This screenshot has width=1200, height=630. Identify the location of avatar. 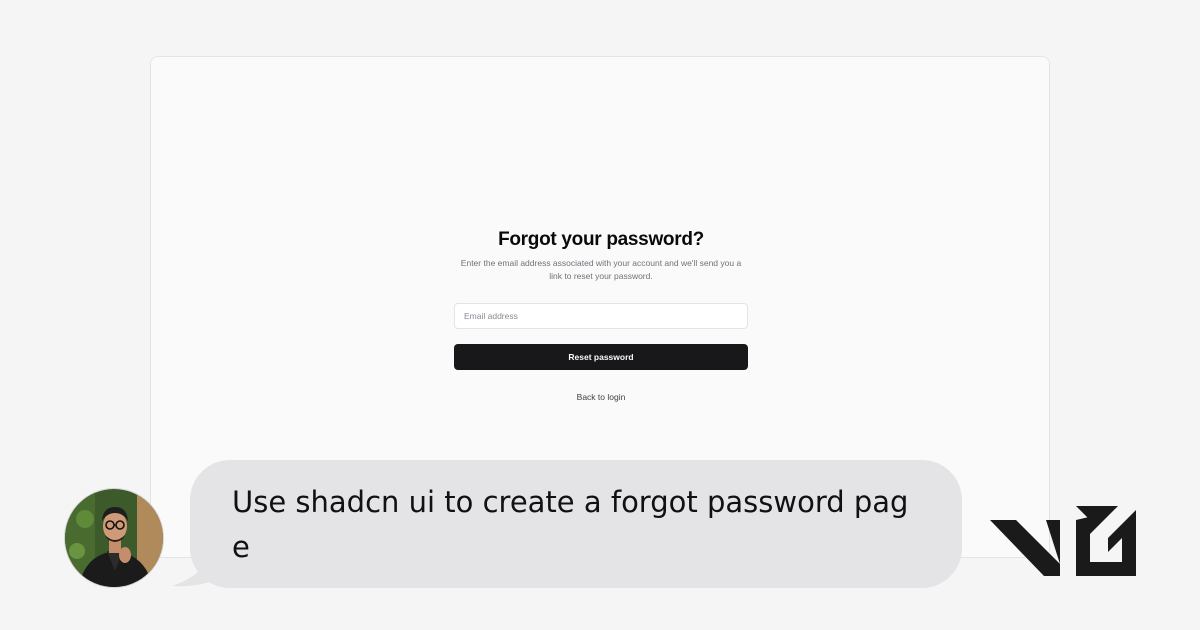
(114, 538).